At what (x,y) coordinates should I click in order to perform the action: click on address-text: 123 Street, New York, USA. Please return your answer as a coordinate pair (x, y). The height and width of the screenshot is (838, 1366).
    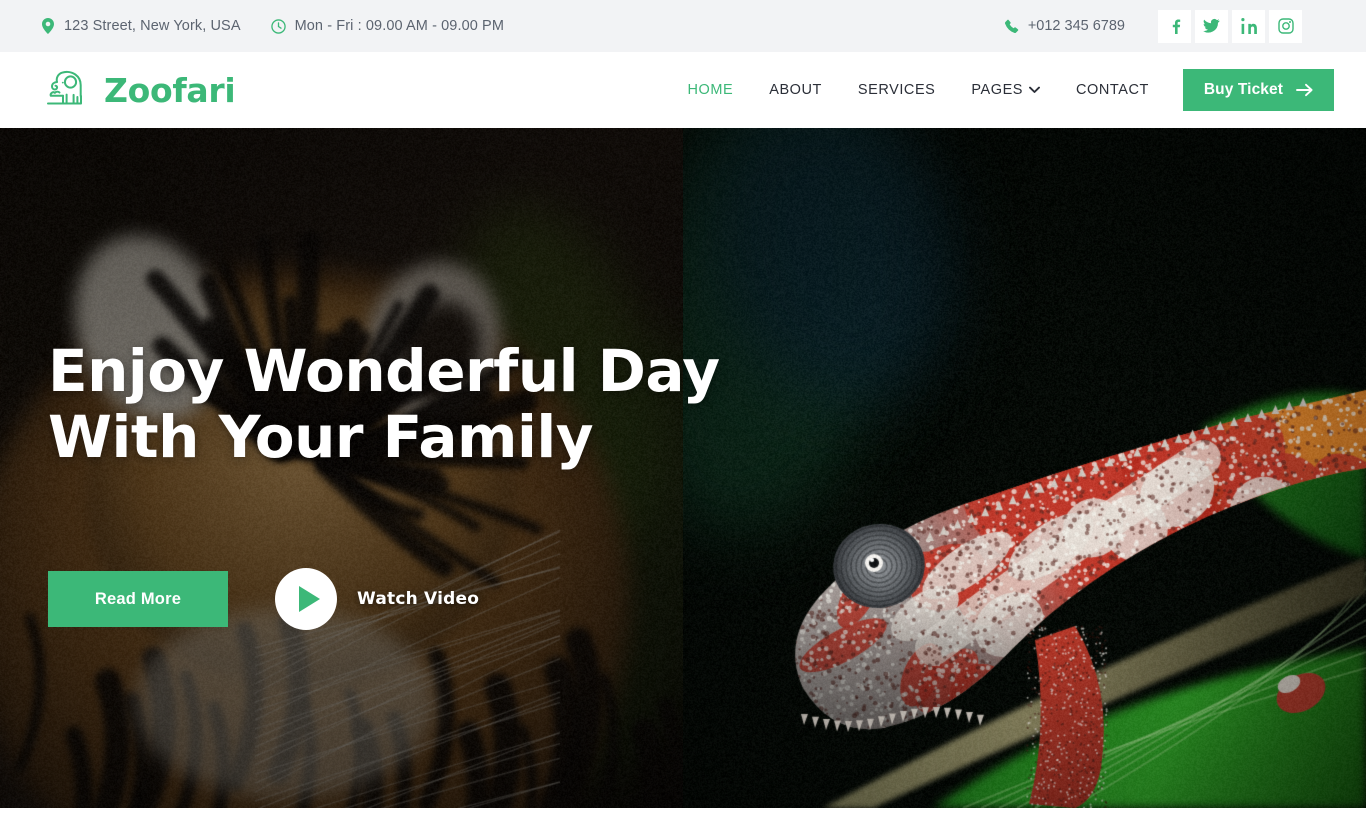
    Looking at the image, I should click on (152, 26).